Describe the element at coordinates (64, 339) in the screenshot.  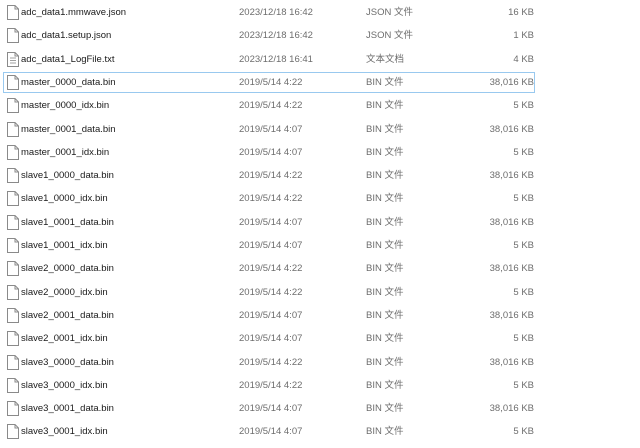
I see `file-name: slave2_0001_idx.bin` at that location.